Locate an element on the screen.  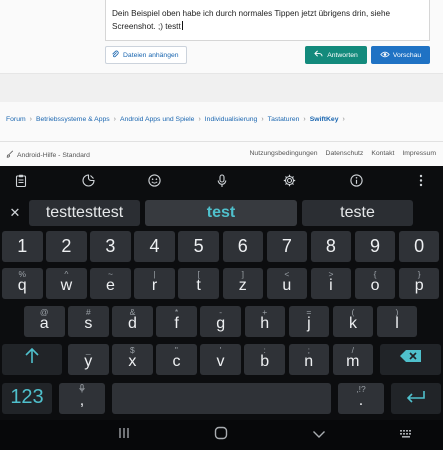
backspace-icon is located at coordinates (410, 358).